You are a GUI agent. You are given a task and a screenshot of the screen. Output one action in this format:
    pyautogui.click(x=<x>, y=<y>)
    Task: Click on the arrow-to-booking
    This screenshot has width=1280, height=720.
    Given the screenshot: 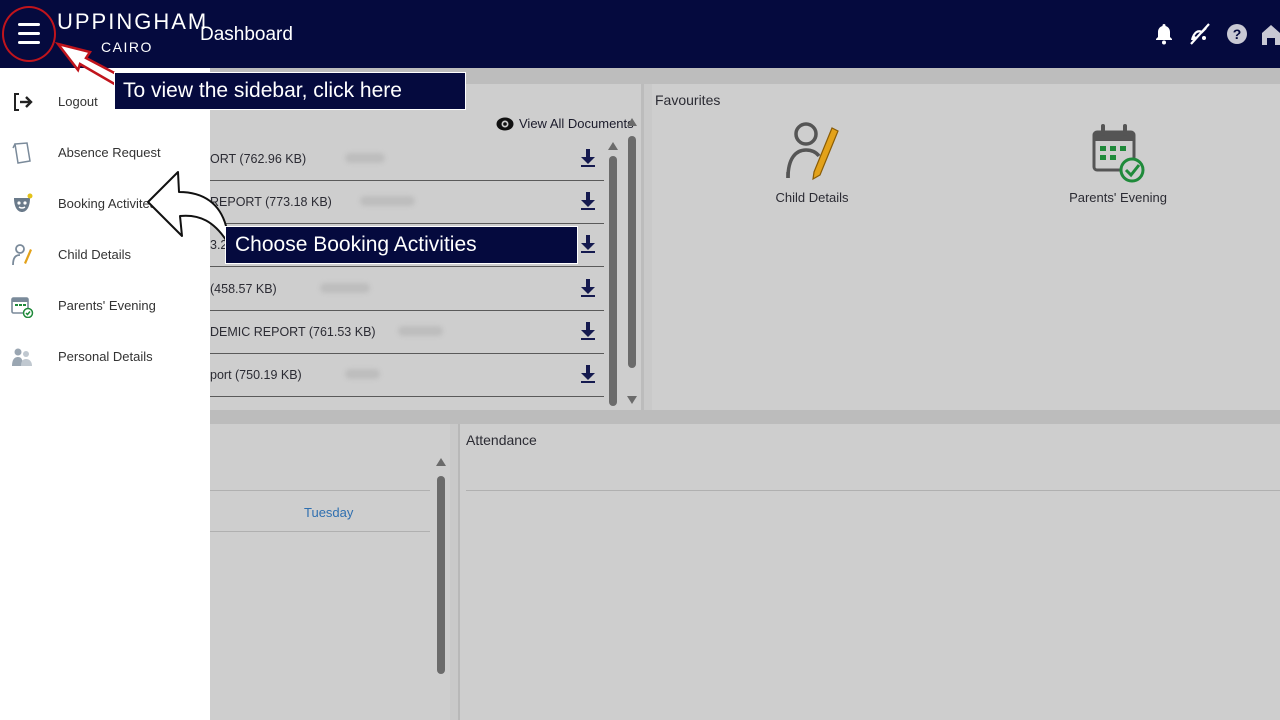 What is the action you would take?
    pyautogui.click(x=187, y=206)
    